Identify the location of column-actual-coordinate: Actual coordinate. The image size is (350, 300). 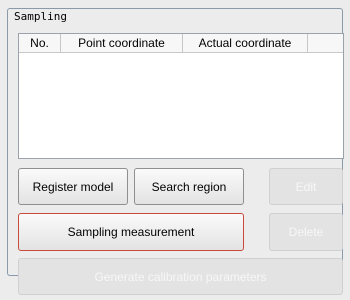
(245, 43).